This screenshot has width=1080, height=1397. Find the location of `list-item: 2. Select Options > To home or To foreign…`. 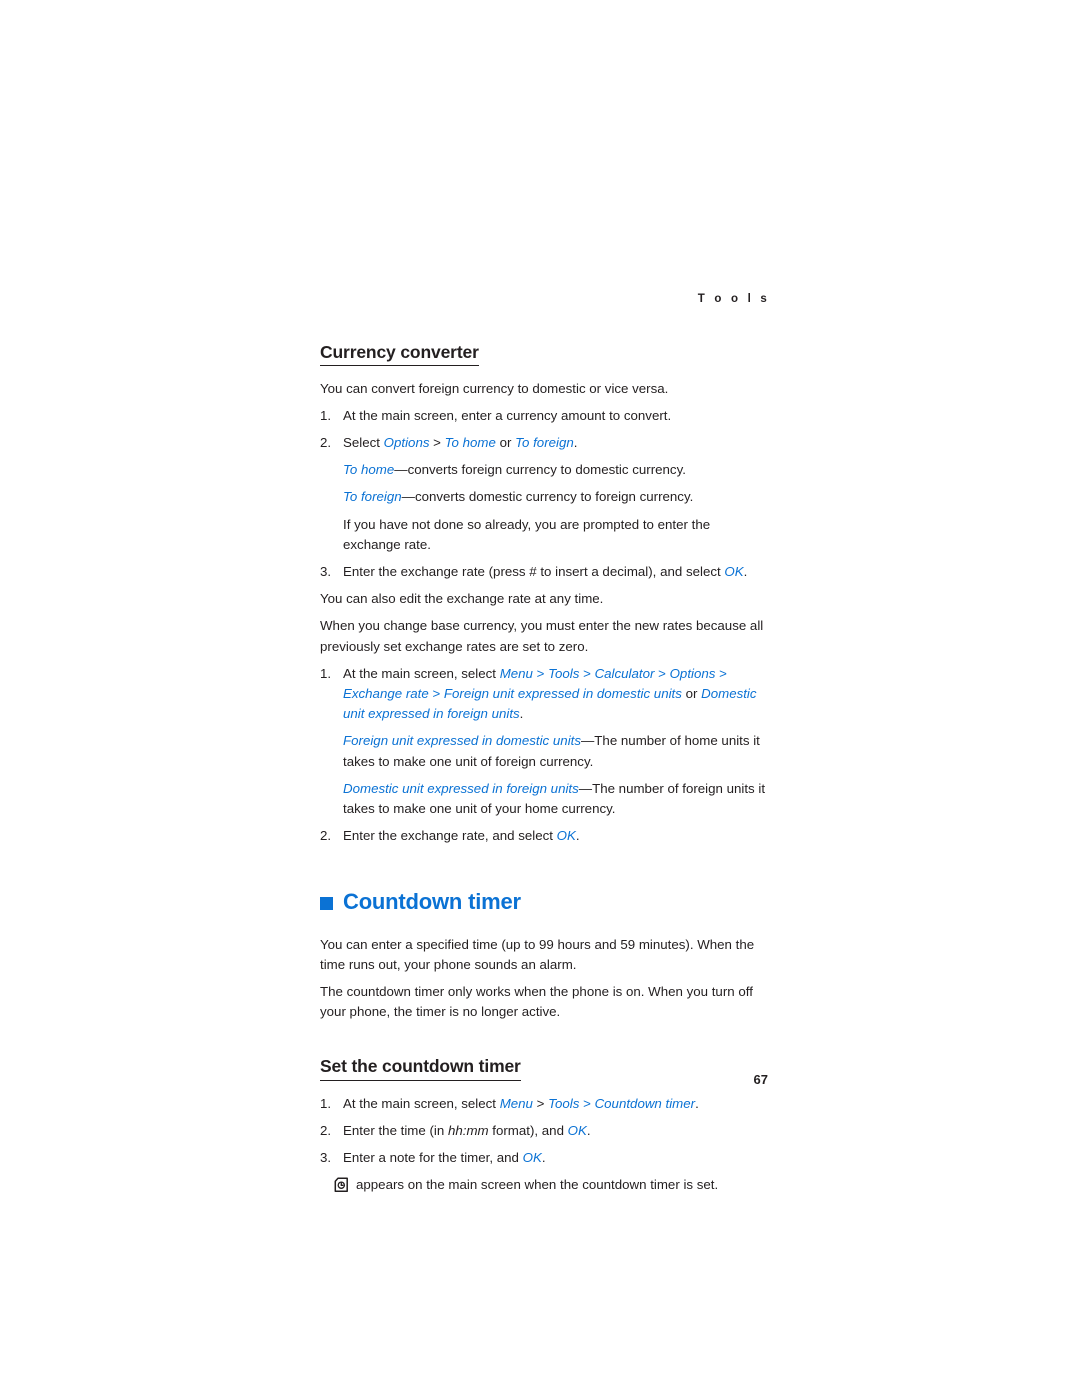

list-item: 2. Select Options > To home or To foreign… is located at coordinates (545, 443).